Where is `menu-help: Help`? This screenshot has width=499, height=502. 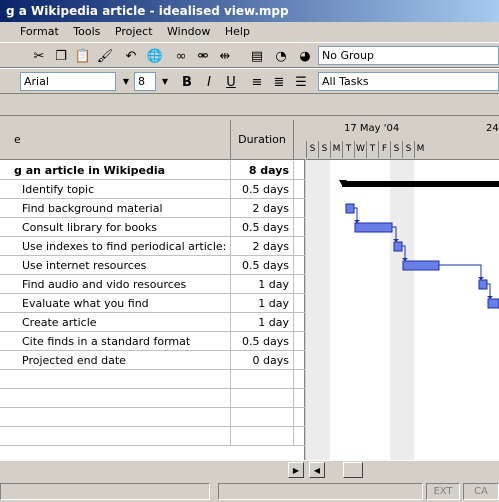
menu-help: Help is located at coordinates (237, 31).